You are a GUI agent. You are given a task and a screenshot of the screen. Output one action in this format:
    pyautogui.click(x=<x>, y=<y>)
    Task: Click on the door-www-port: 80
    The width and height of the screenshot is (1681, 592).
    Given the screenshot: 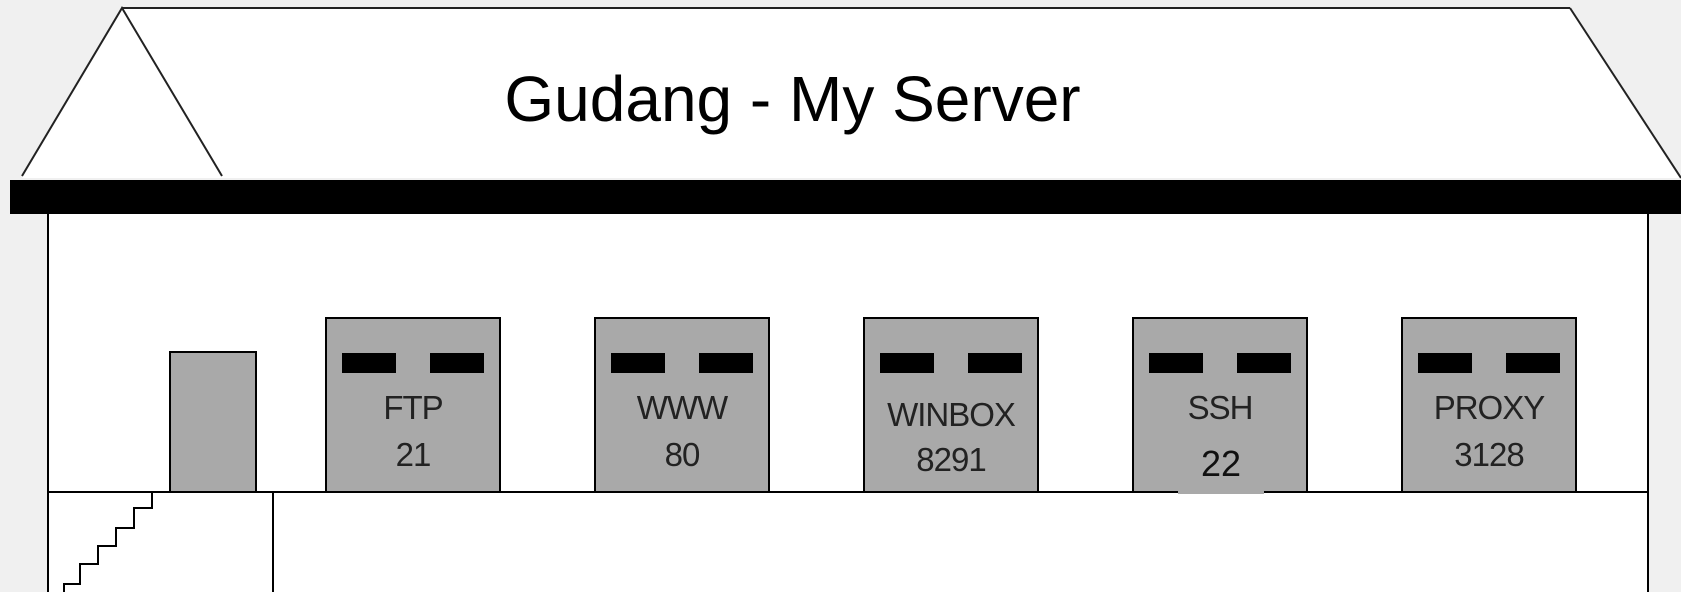 What is the action you would take?
    pyautogui.click(x=682, y=454)
    